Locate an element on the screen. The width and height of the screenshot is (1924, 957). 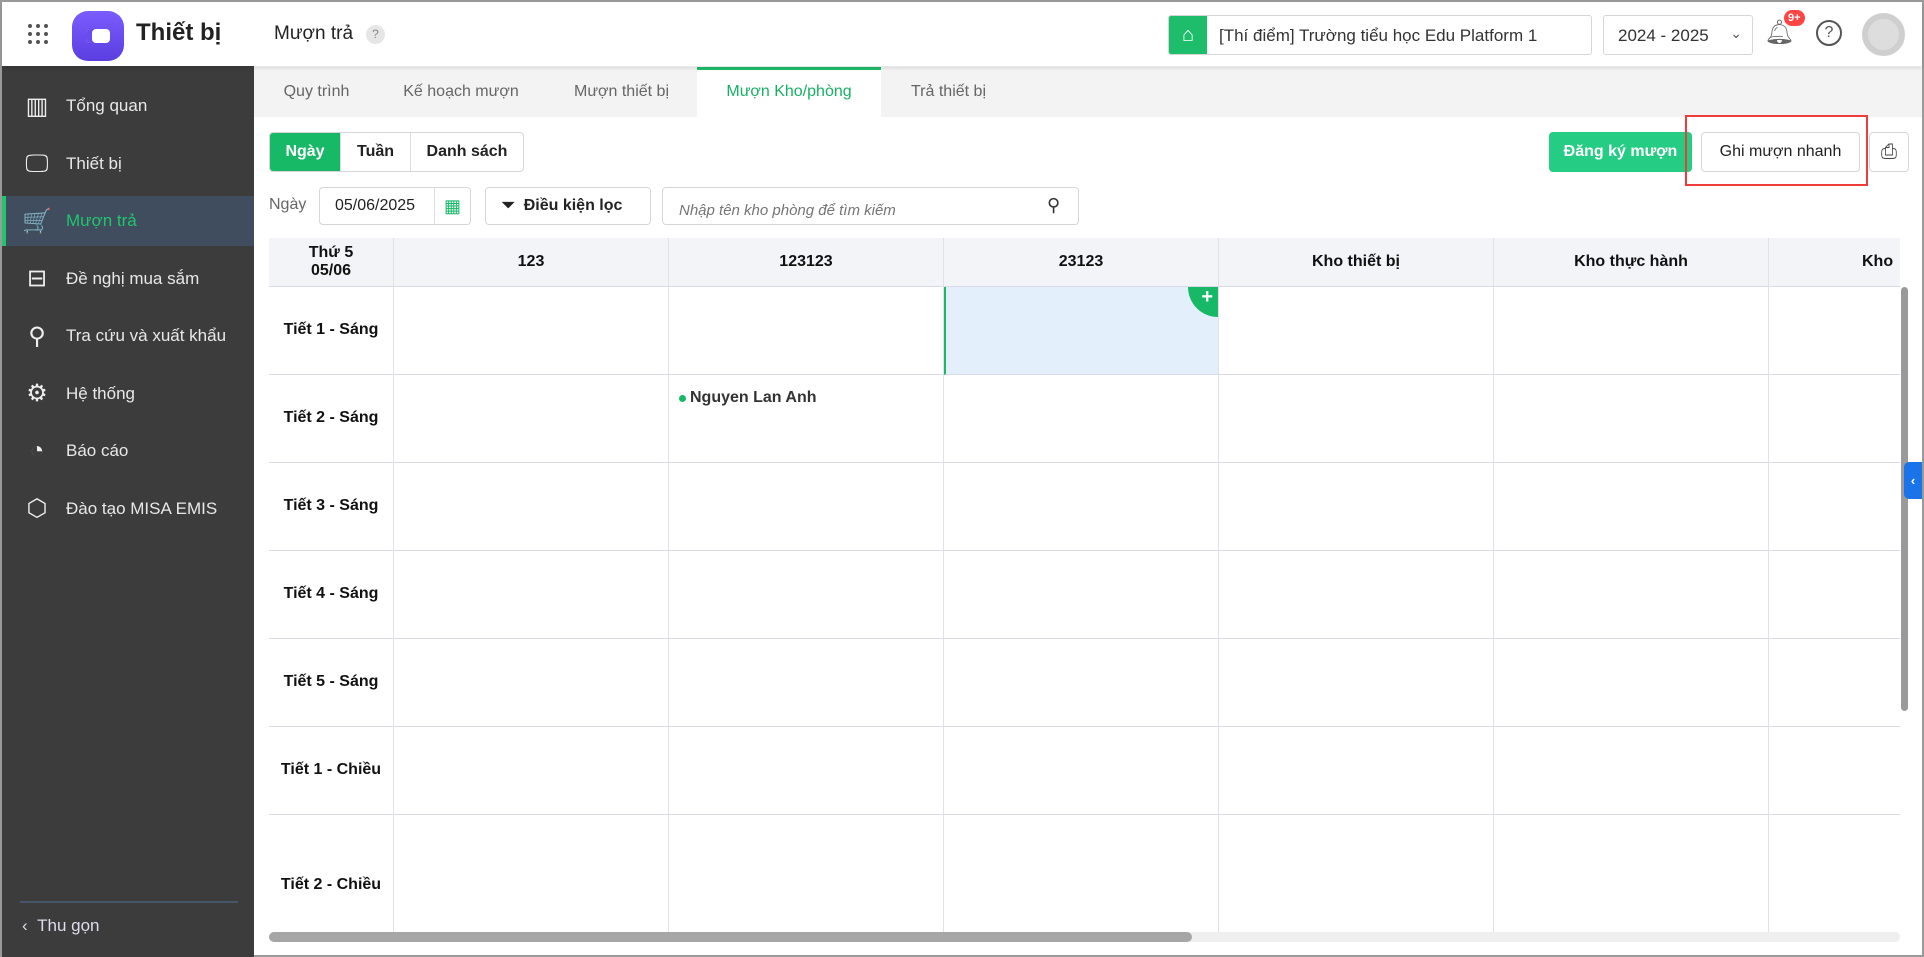
room-name: Kho thiết bị is located at coordinates (1356, 261).